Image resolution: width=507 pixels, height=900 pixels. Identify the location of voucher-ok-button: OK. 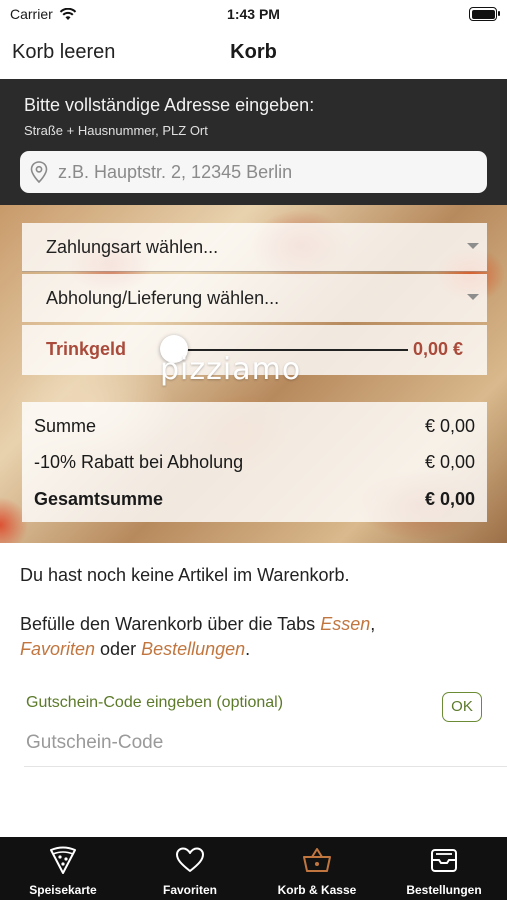
(462, 707).